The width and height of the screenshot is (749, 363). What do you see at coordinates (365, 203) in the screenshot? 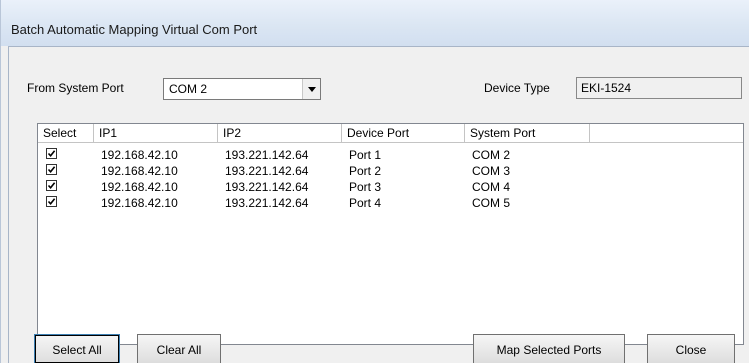
I see `cell-device-port: Port 4` at bounding box center [365, 203].